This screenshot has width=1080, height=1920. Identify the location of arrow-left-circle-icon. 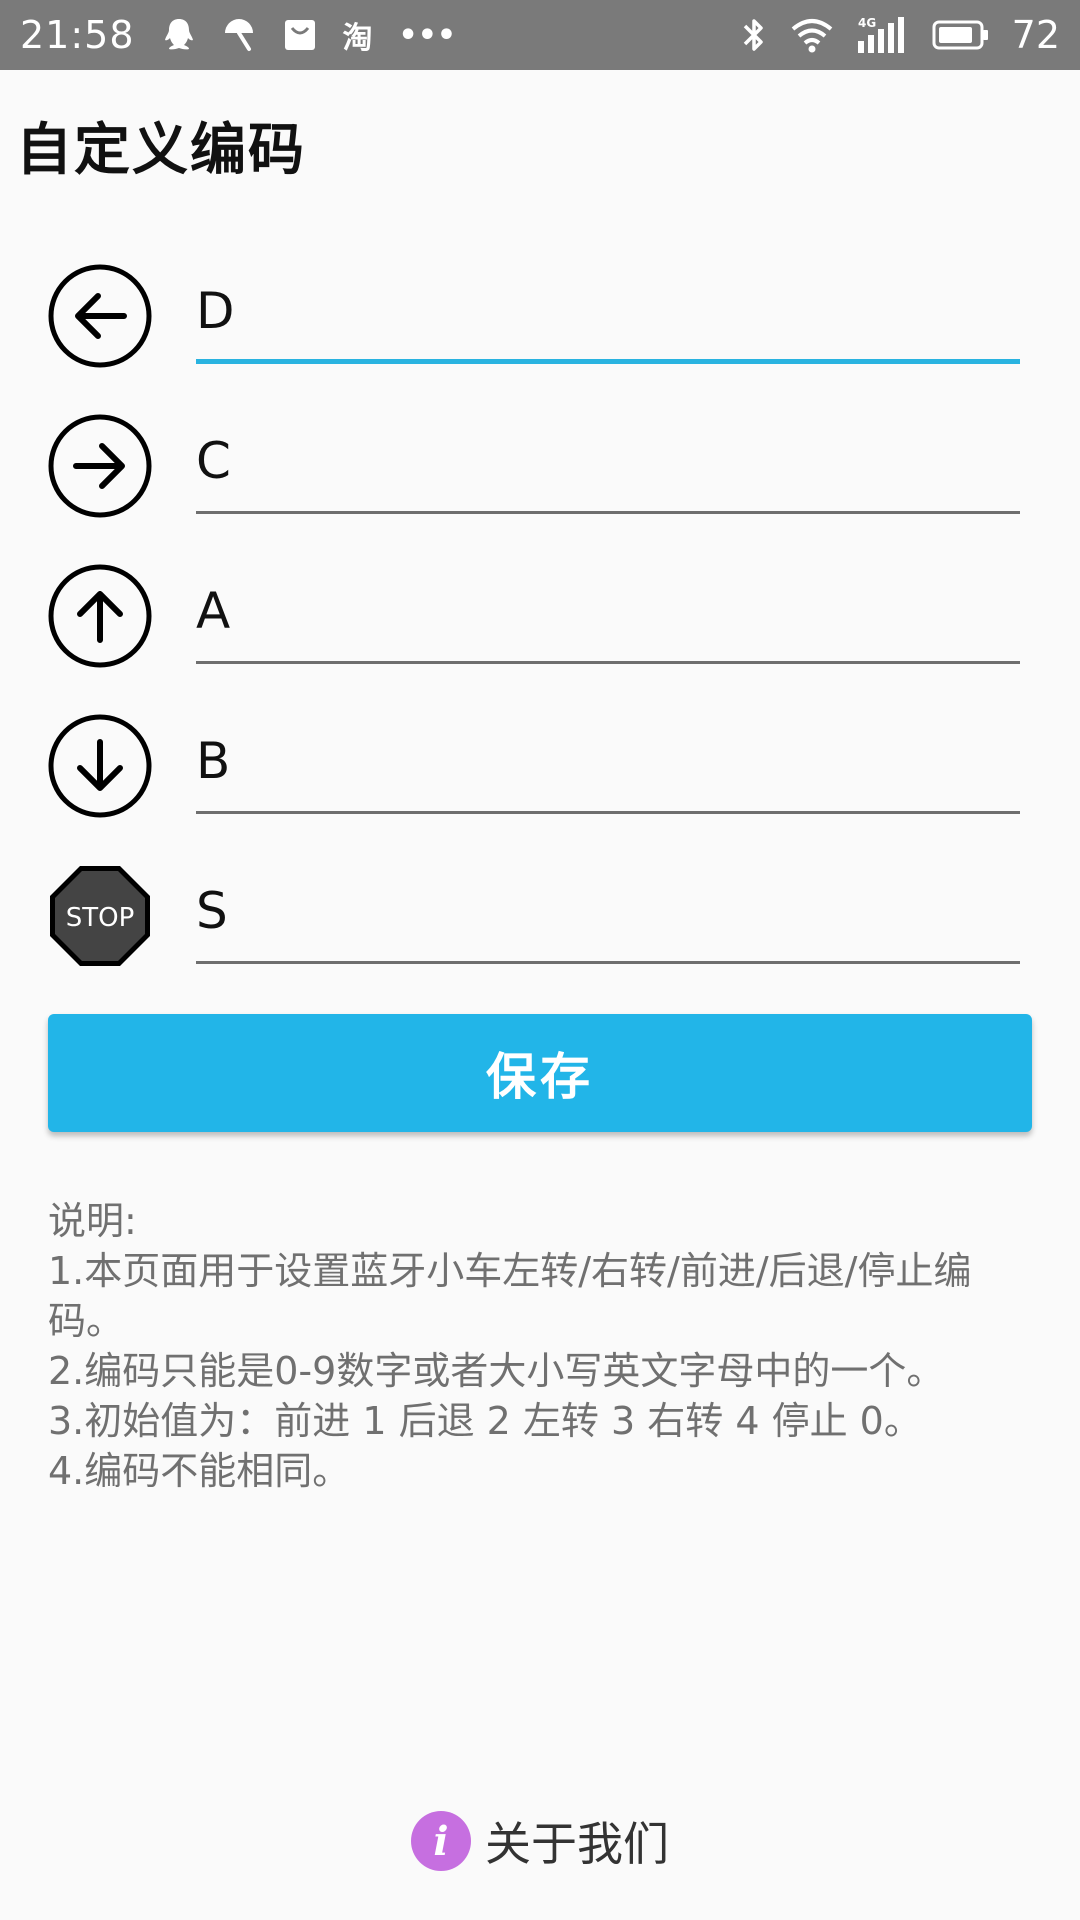
(100, 316).